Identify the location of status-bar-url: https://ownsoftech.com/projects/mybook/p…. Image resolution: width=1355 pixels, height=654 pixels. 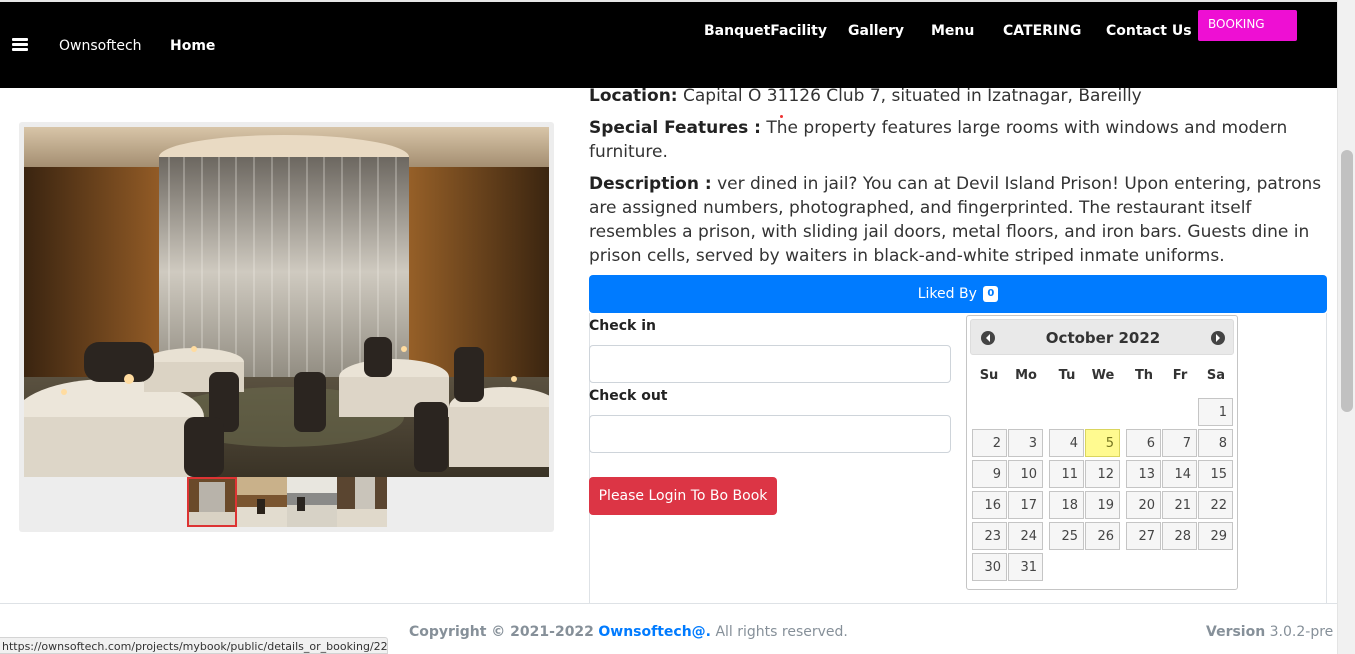
(194, 645).